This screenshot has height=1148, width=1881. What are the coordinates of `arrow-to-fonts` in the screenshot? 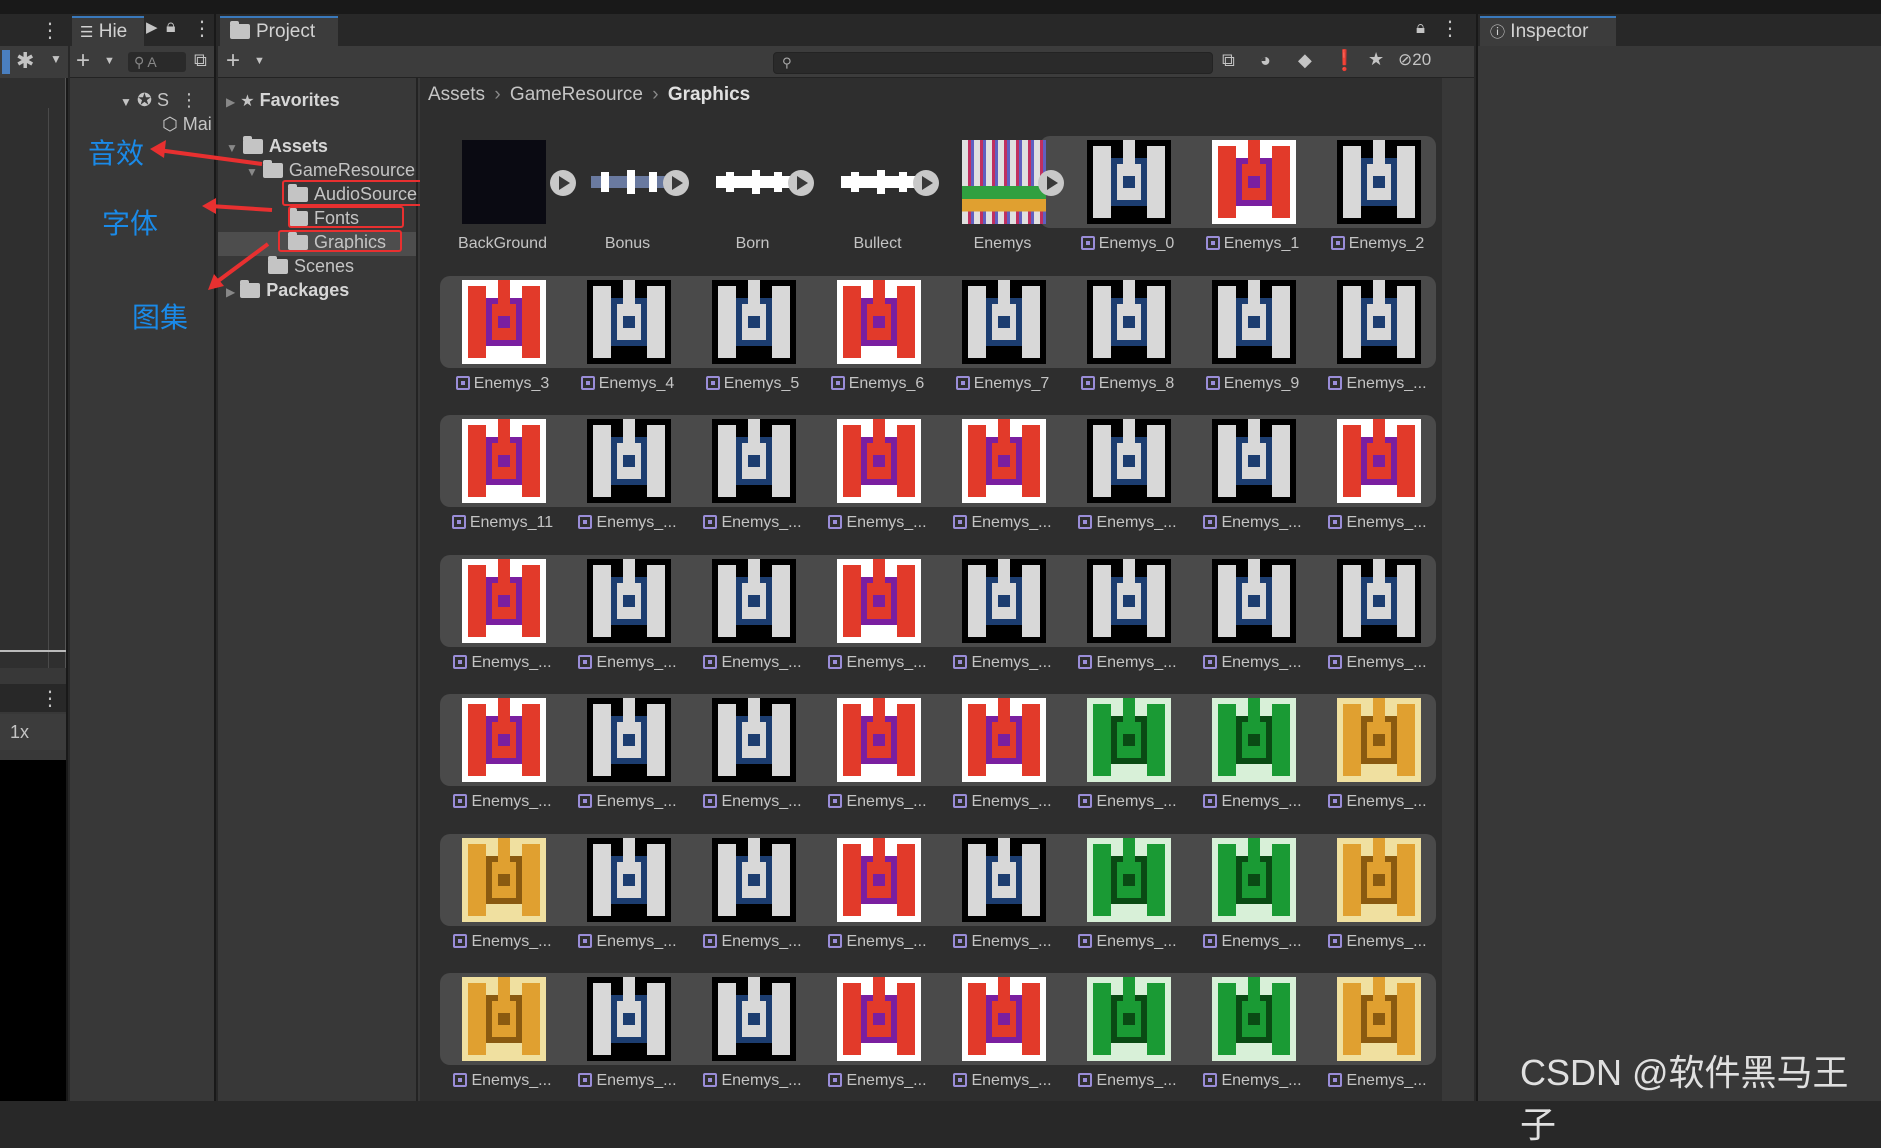 It's located at (241, 208).